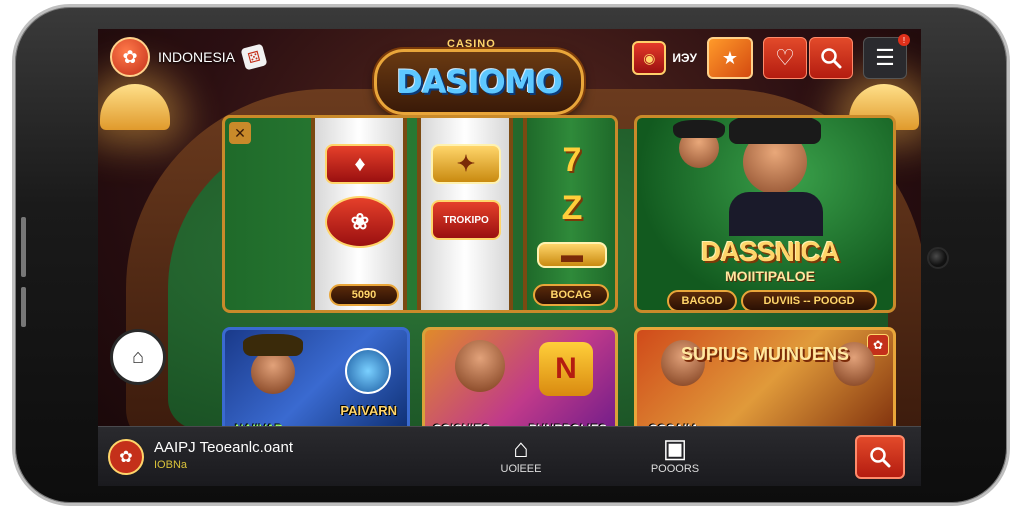 Image resolution: width=1024 pixels, height=512 pixels. I want to click on slot-game-card: ✕ ♦ ❀ ✦ TROKIPO 7 Z ▬ 5090 BOCAG, so click(420, 214).